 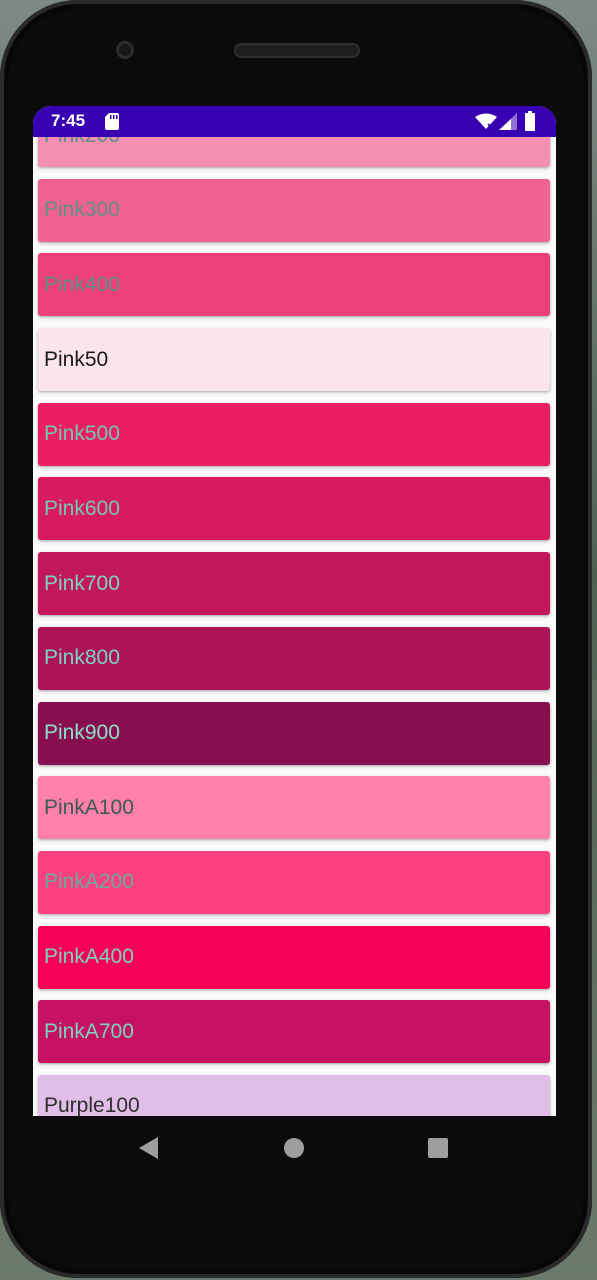 What do you see at coordinates (508, 121) in the screenshot?
I see `cell-signal-icon` at bounding box center [508, 121].